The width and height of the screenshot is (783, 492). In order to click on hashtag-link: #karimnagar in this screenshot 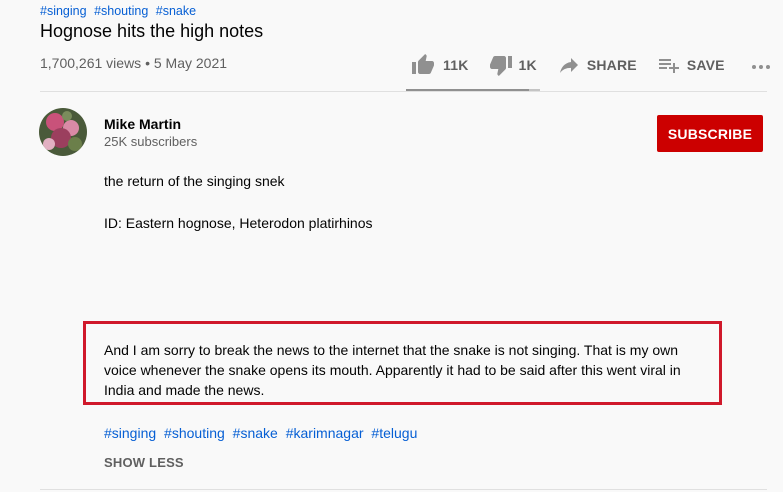, I will do `click(325, 433)`.